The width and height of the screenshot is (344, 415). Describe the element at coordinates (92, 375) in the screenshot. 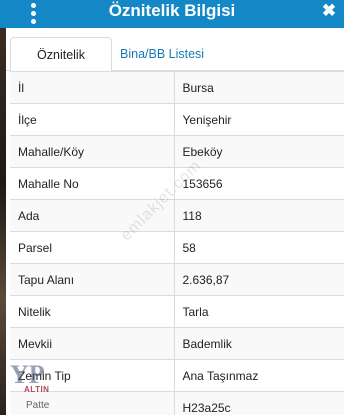

I see `attribute-key: Zemin Tip` at that location.